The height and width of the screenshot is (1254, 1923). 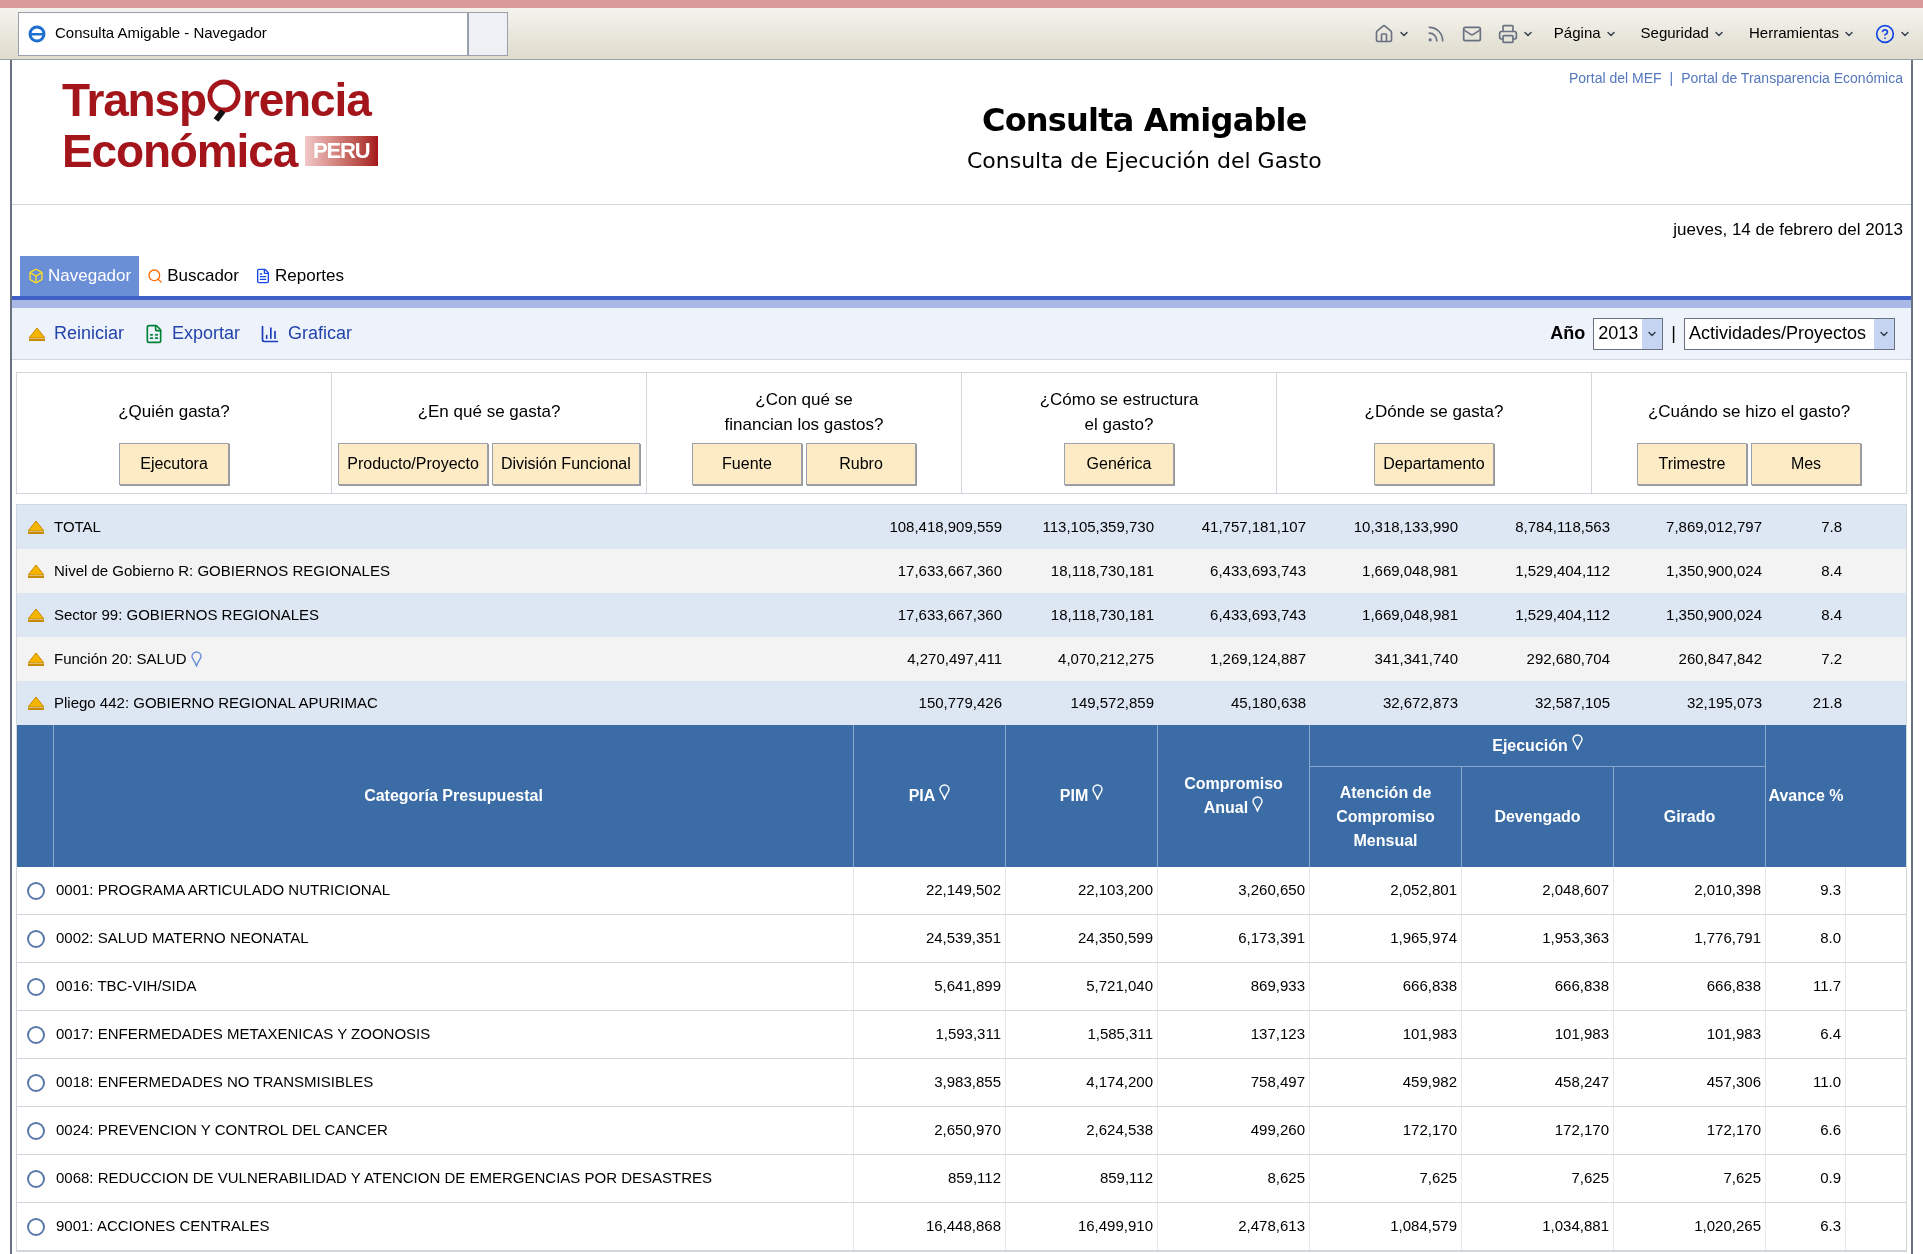 I want to click on filter-button: Genérica, so click(x=1119, y=464).